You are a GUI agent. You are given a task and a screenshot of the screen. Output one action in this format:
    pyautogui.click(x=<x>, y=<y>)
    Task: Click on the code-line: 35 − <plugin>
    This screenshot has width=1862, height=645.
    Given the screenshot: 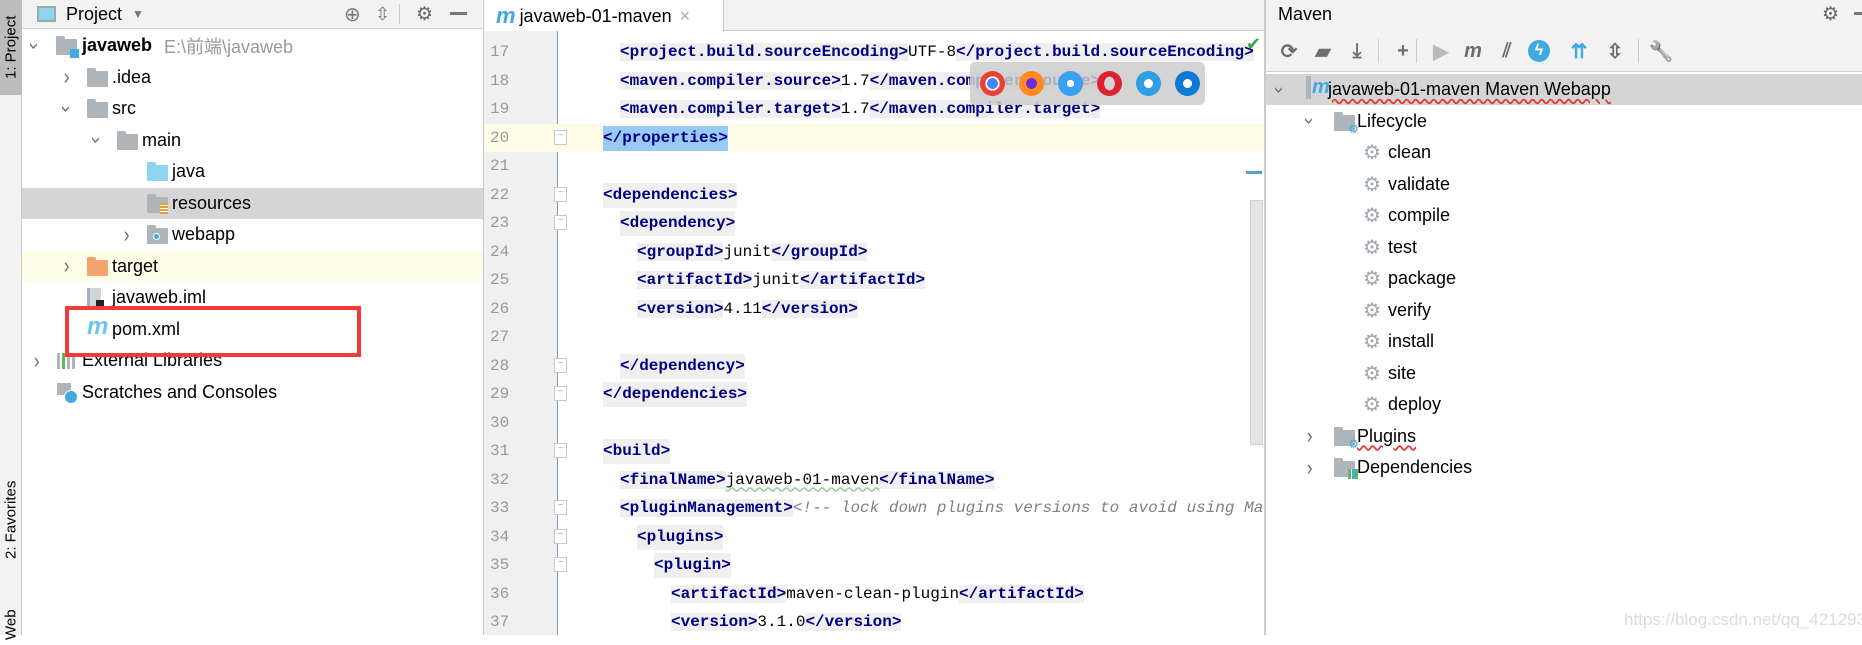 What is the action you would take?
    pyautogui.click(x=874, y=565)
    